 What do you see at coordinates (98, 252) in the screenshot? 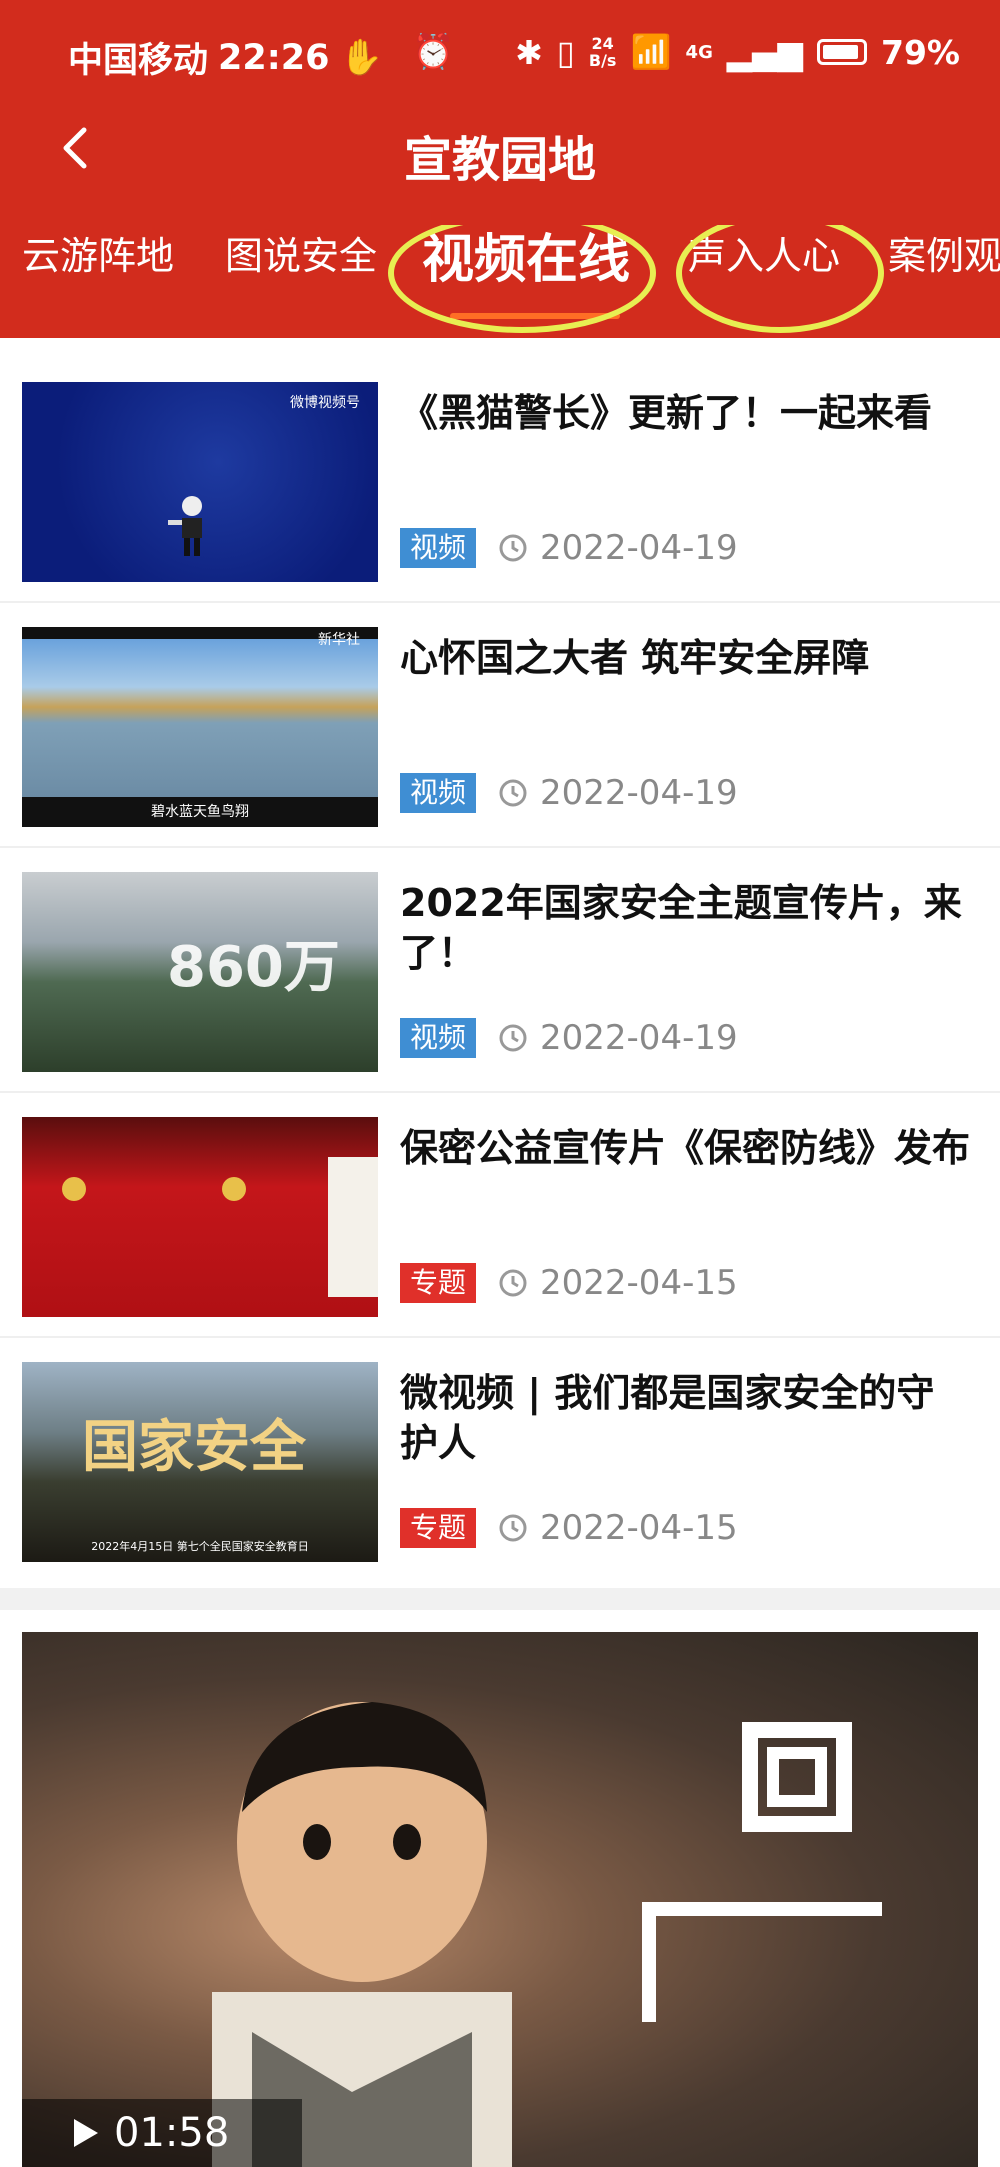
I see `tab-cloud-tour: 云游阵地` at bounding box center [98, 252].